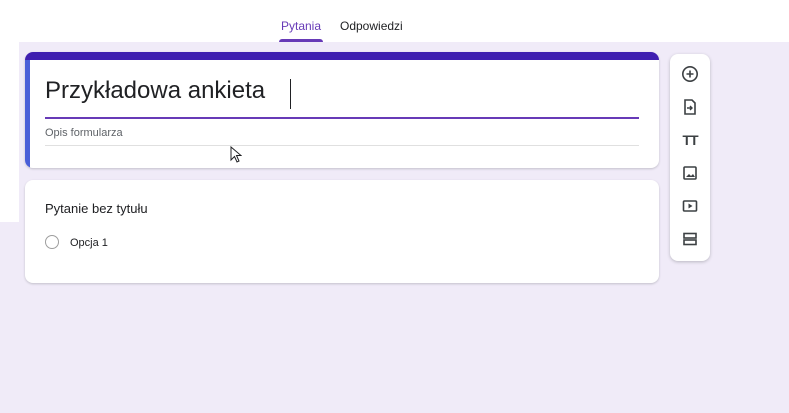  What do you see at coordinates (27, 114) in the screenshot?
I see `active-card-indicator` at bounding box center [27, 114].